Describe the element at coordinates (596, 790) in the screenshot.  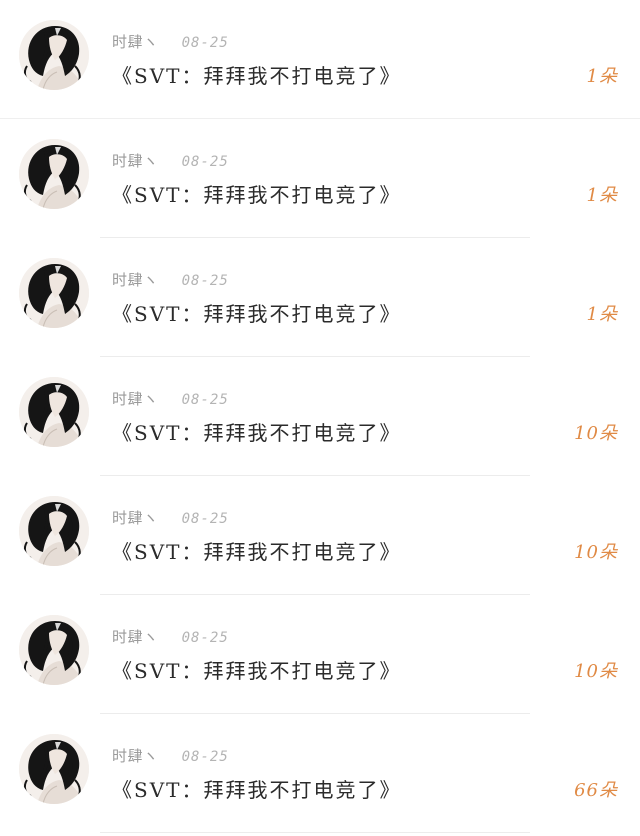
I see `gift-amount: 66朵` at that location.